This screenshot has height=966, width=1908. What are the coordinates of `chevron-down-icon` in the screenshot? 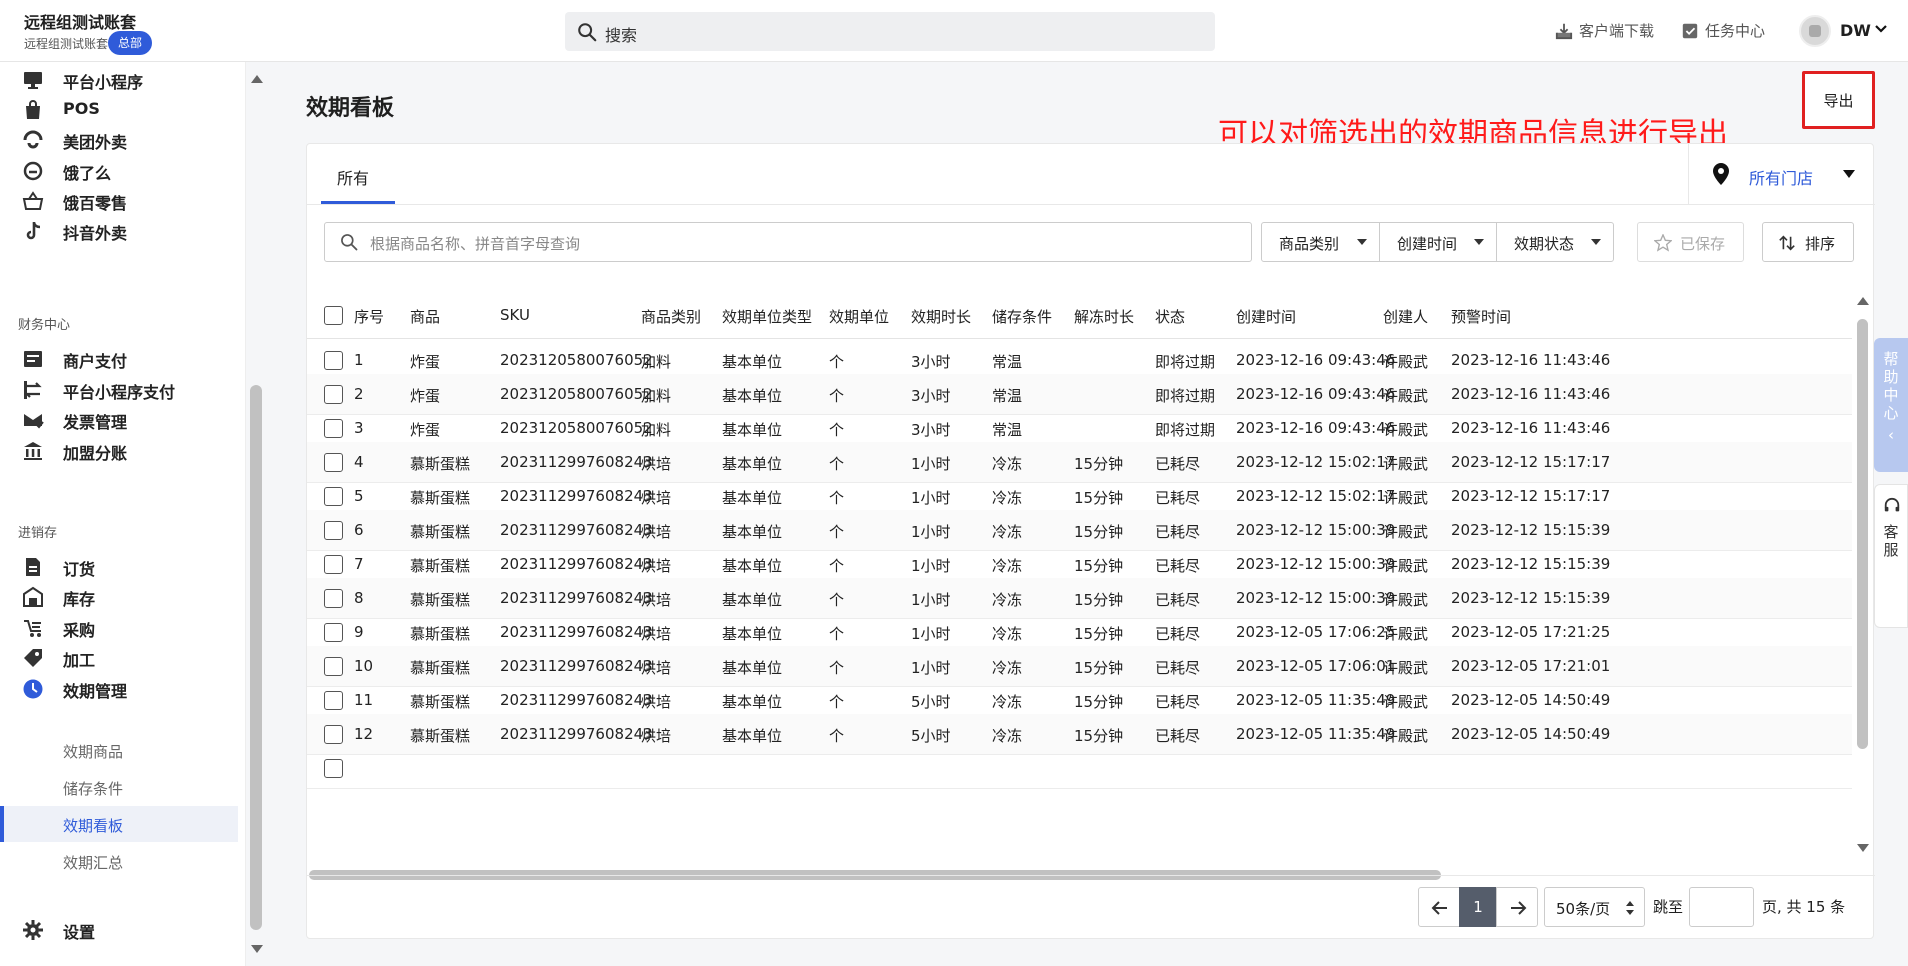 It's located at (1881, 29).